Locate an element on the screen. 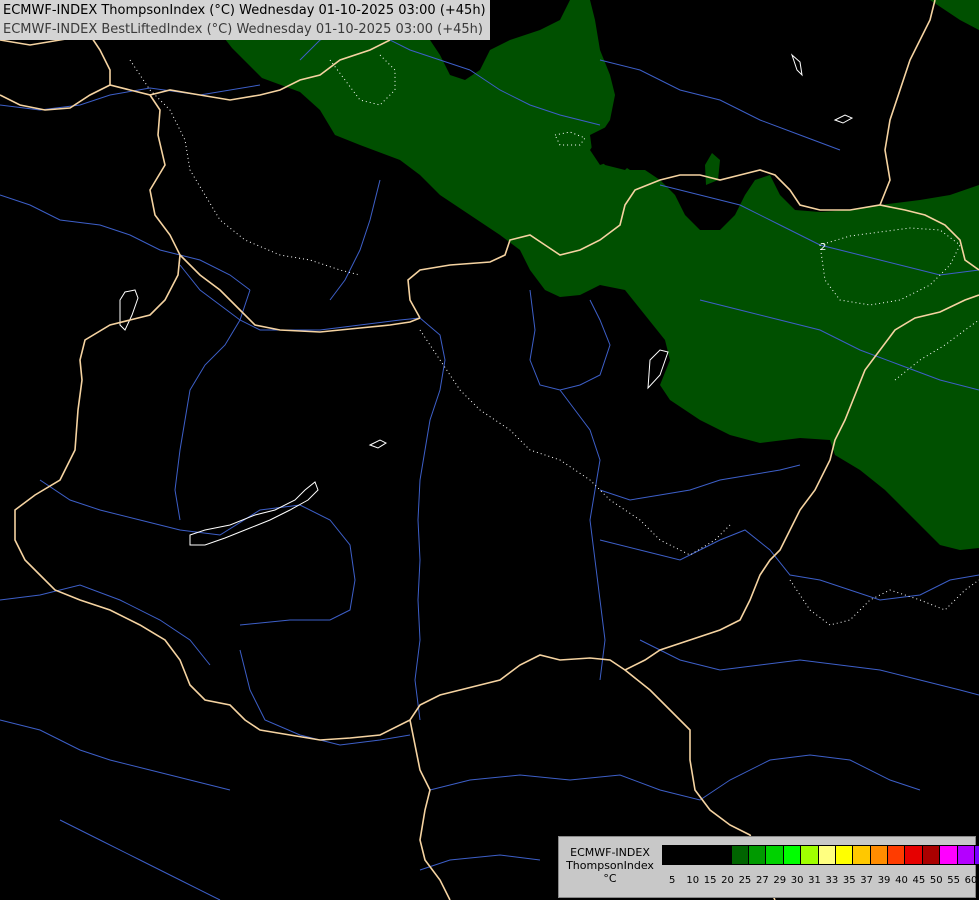 The width and height of the screenshot is (979, 900). legend-tick-label: 50 is located at coordinates (936, 880).